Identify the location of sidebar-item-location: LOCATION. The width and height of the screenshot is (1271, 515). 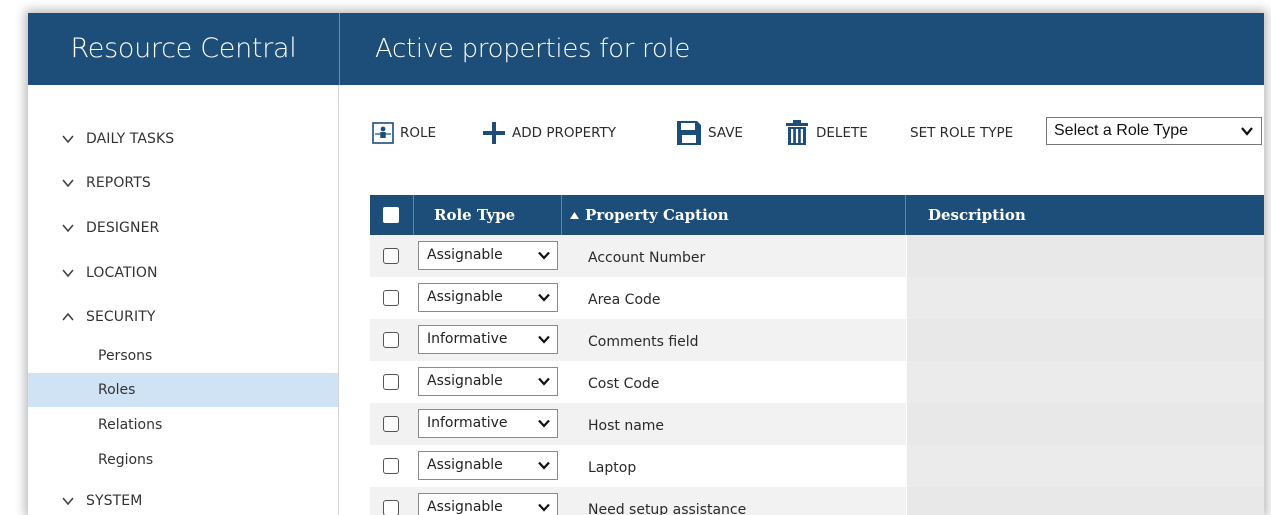
(109, 273).